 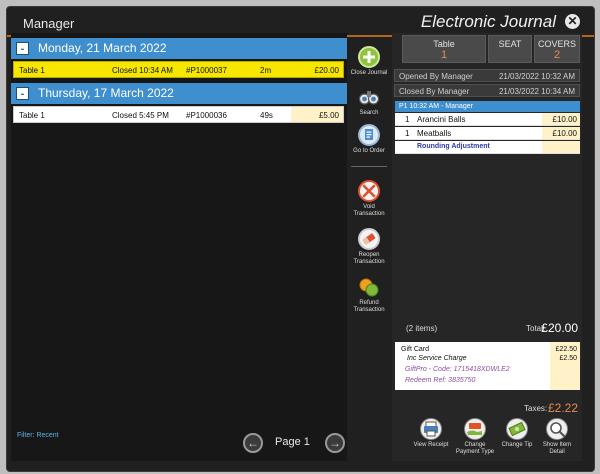 What do you see at coordinates (487, 106) in the screenshot?
I see `order-header: P1 10:32 AM - Manager` at bounding box center [487, 106].